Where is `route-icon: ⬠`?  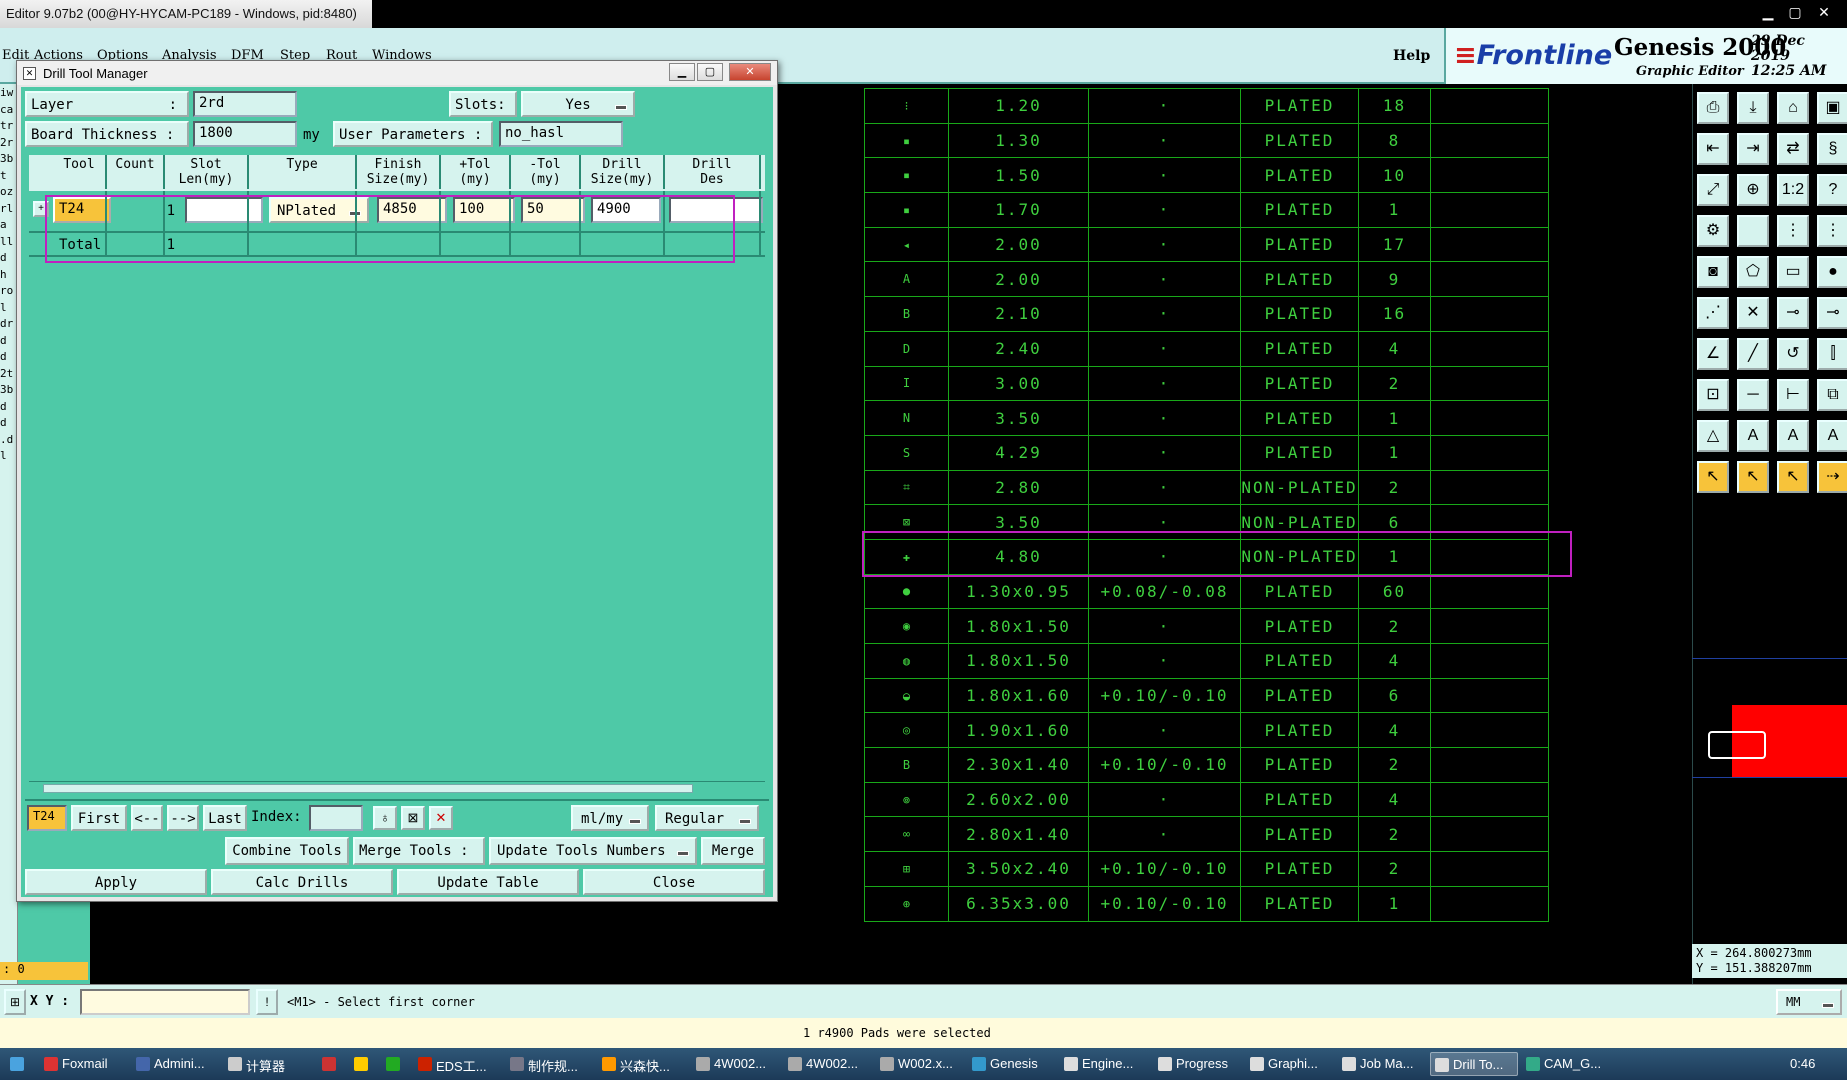
route-icon: ⬠ is located at coordinates (1753, 272).